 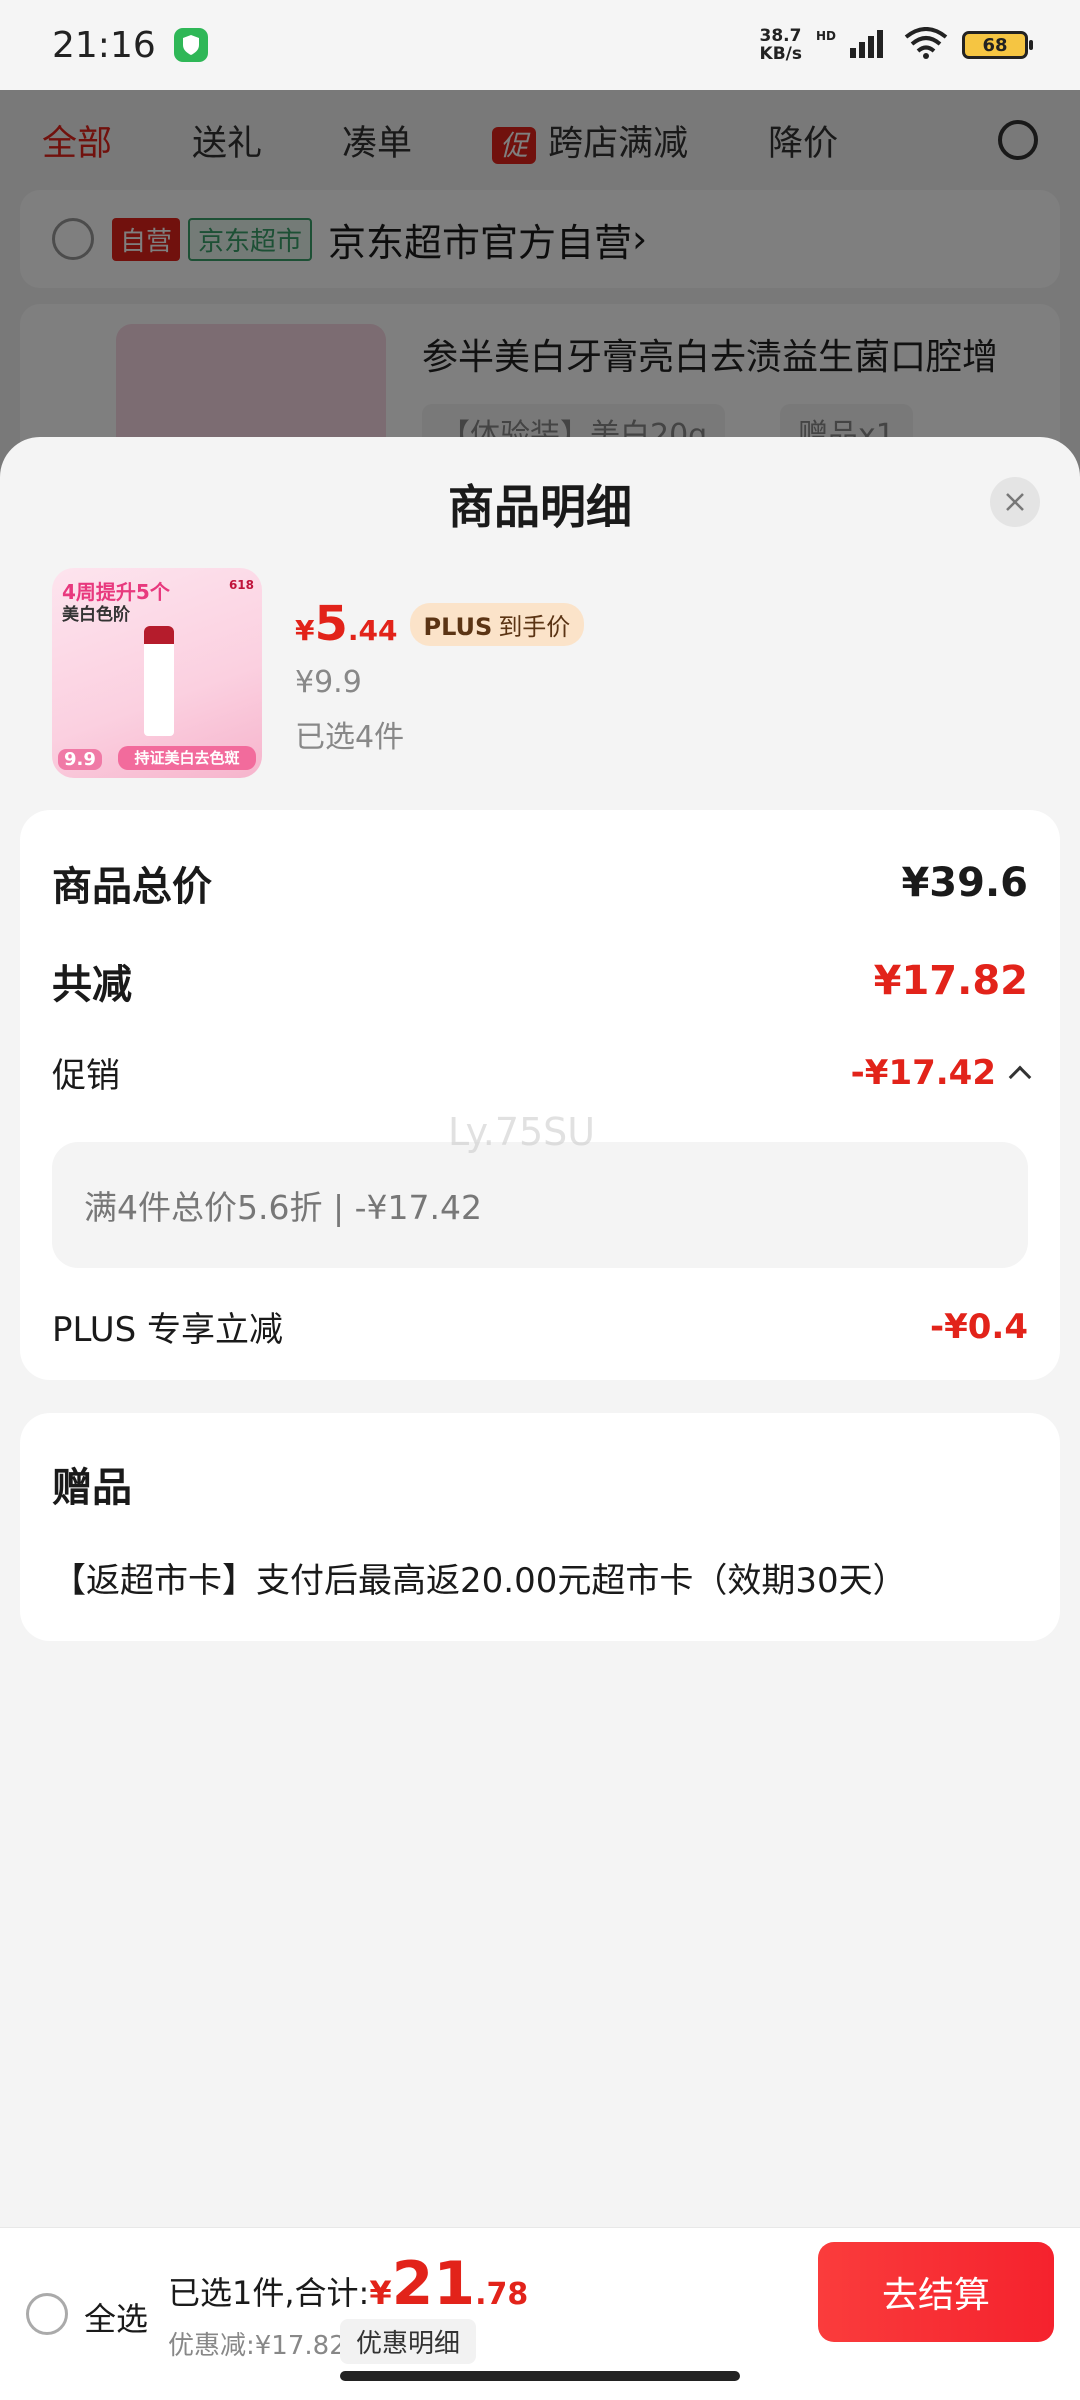 What do you see at coordinates (540, 1527) in the screenshot?
I see `gift-card: 赠品 【返超市卡】支付后最高返20.00元超市卡（效期30天）` at bounding box center [540, 1527].